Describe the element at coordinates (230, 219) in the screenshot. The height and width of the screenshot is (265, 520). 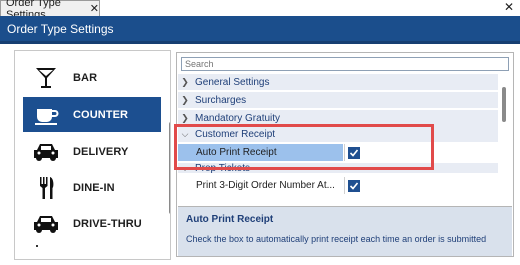
I see `description-title: Auto Print Receipt` at that location.